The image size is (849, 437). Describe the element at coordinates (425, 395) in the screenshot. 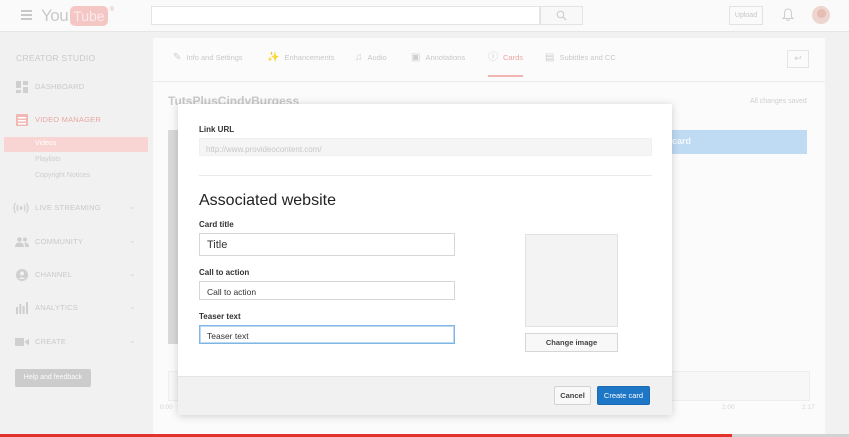

I see `dialog-footer: Cancel Create card` at that location.